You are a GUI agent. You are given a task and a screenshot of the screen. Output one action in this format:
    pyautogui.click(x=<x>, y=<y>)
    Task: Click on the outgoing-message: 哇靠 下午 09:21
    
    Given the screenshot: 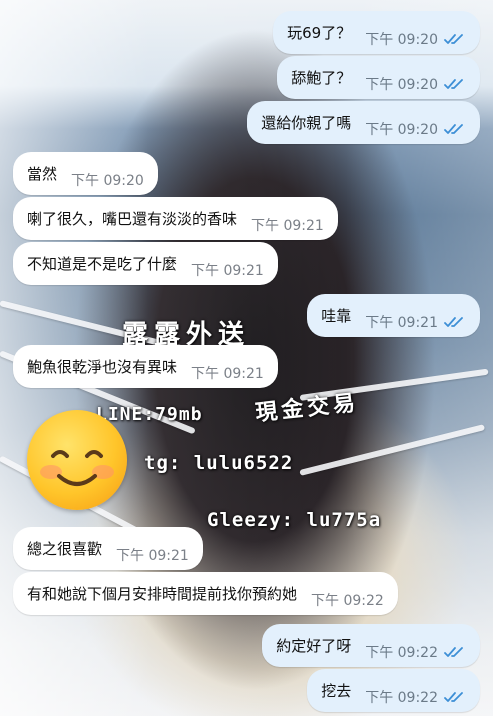 What is the action you would take?
    pyautogui.click(x=393, y=315)
    